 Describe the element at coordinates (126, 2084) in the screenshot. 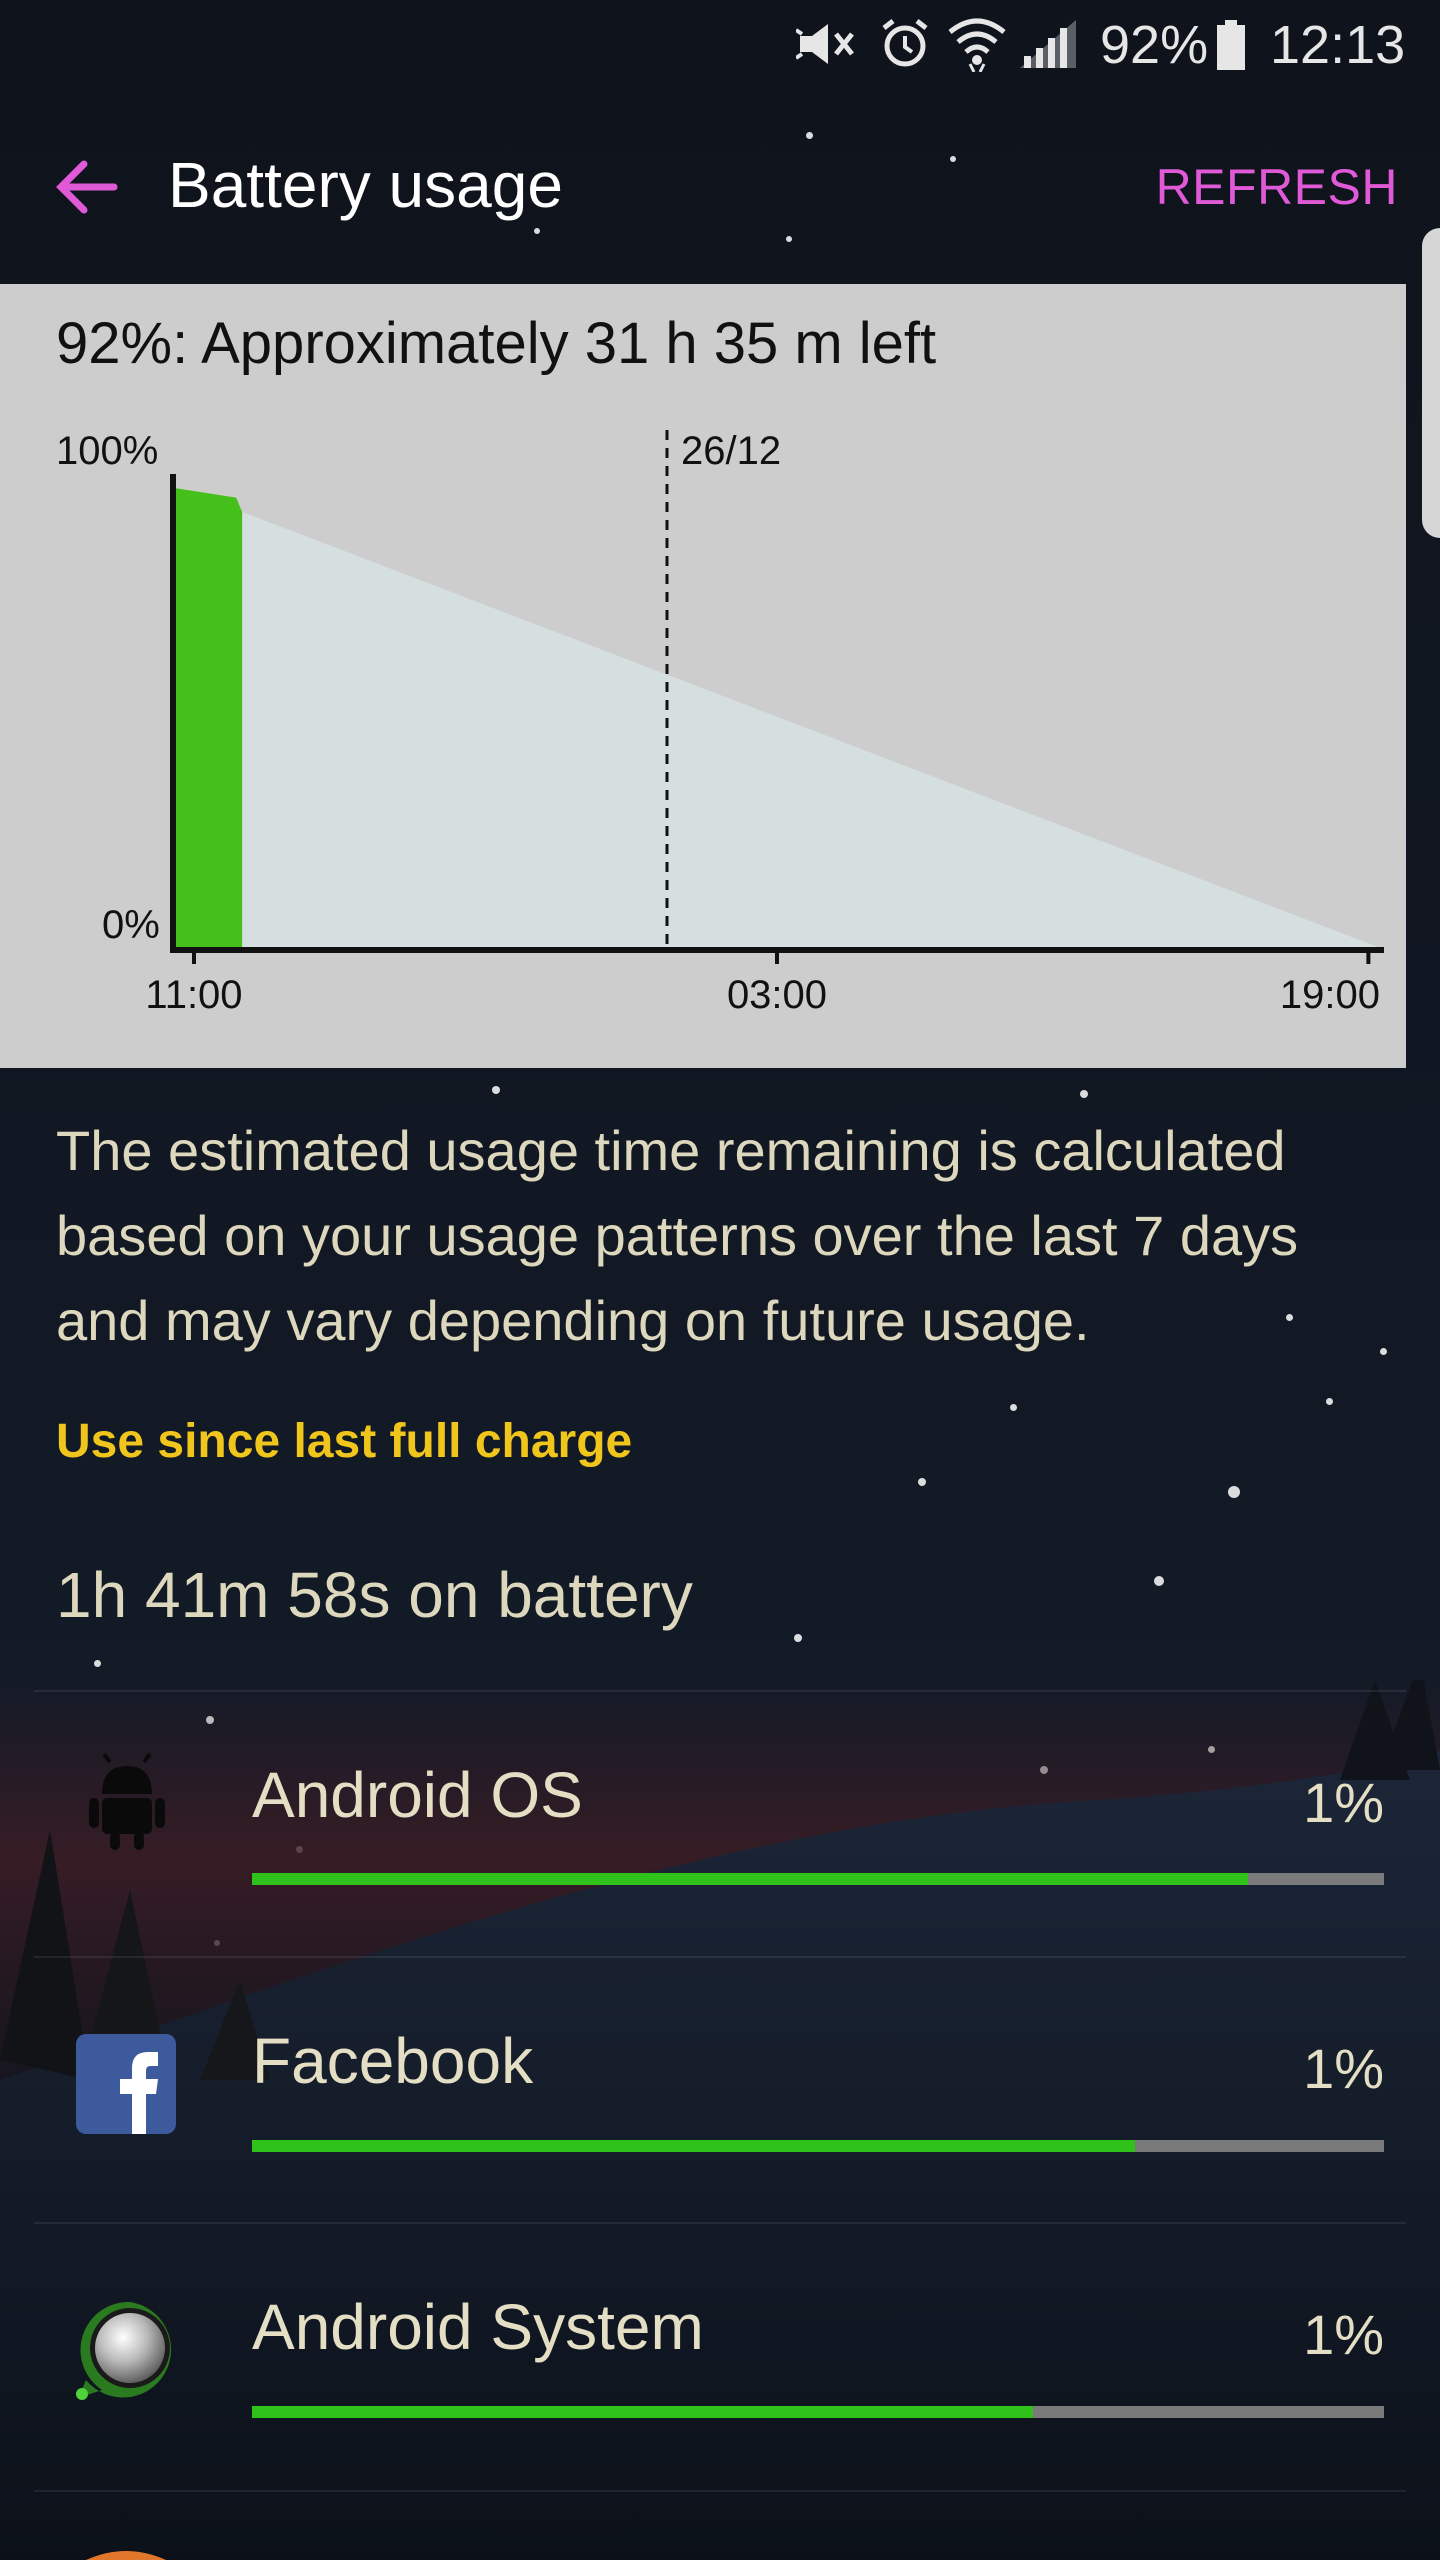

I see `facebook-icon` at that location.